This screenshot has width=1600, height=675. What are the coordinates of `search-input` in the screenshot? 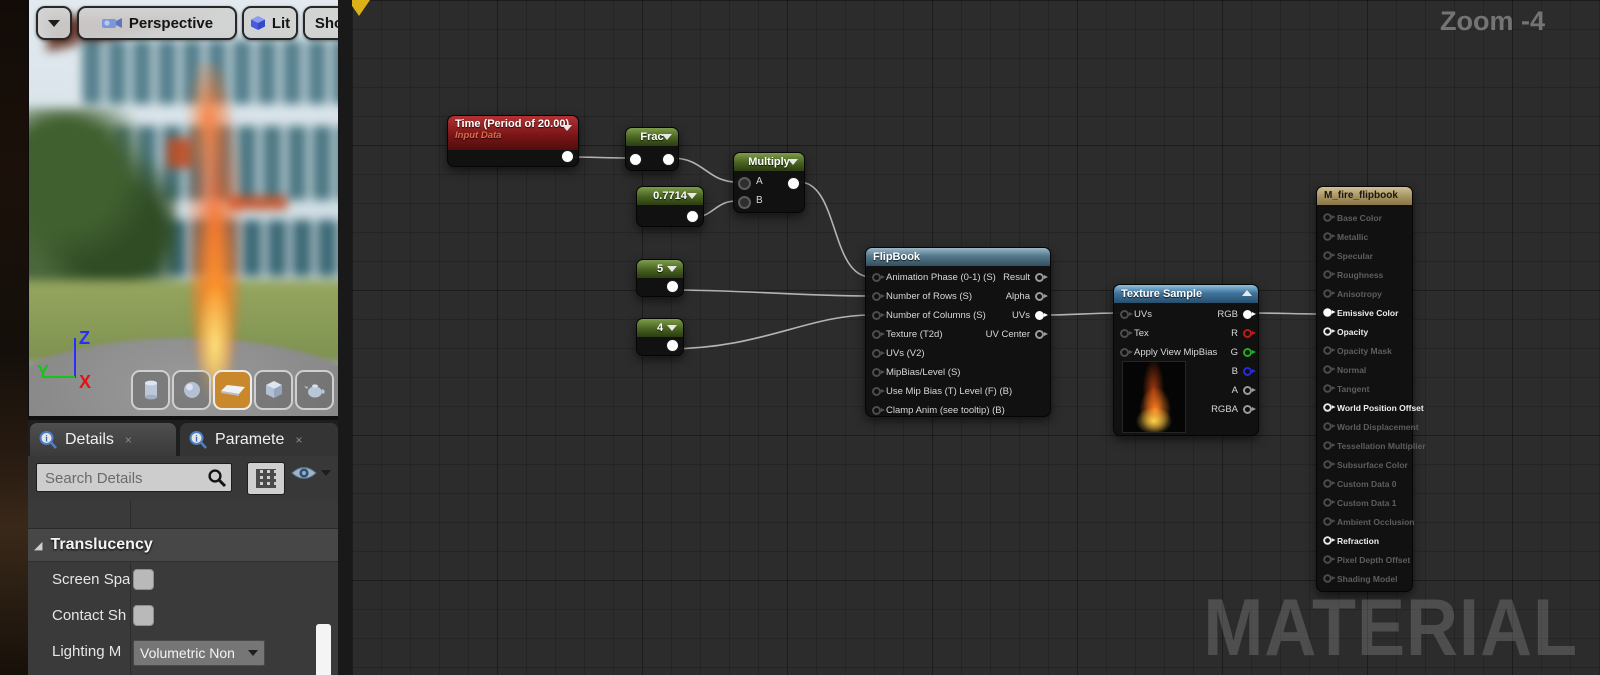 It's located at (123, 478).